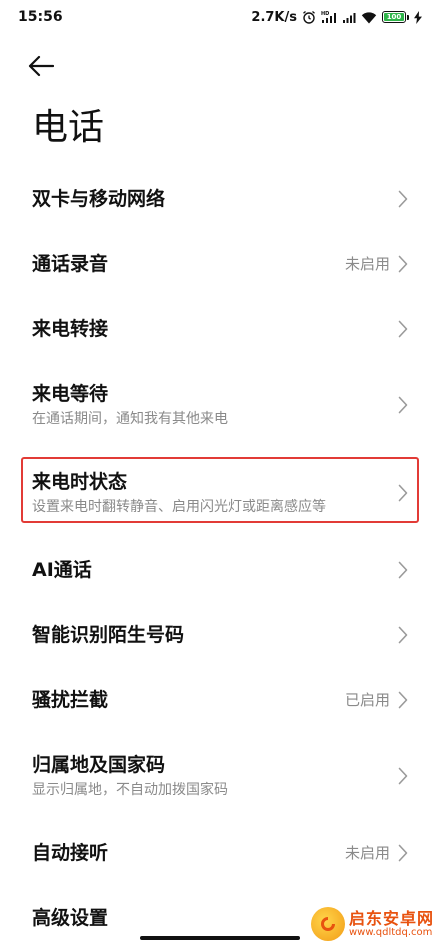 Image resolution: width=440 pixels, height=950 pixels. I want to click on setting-title: 智能识别陌生号码, so click(108, 634).